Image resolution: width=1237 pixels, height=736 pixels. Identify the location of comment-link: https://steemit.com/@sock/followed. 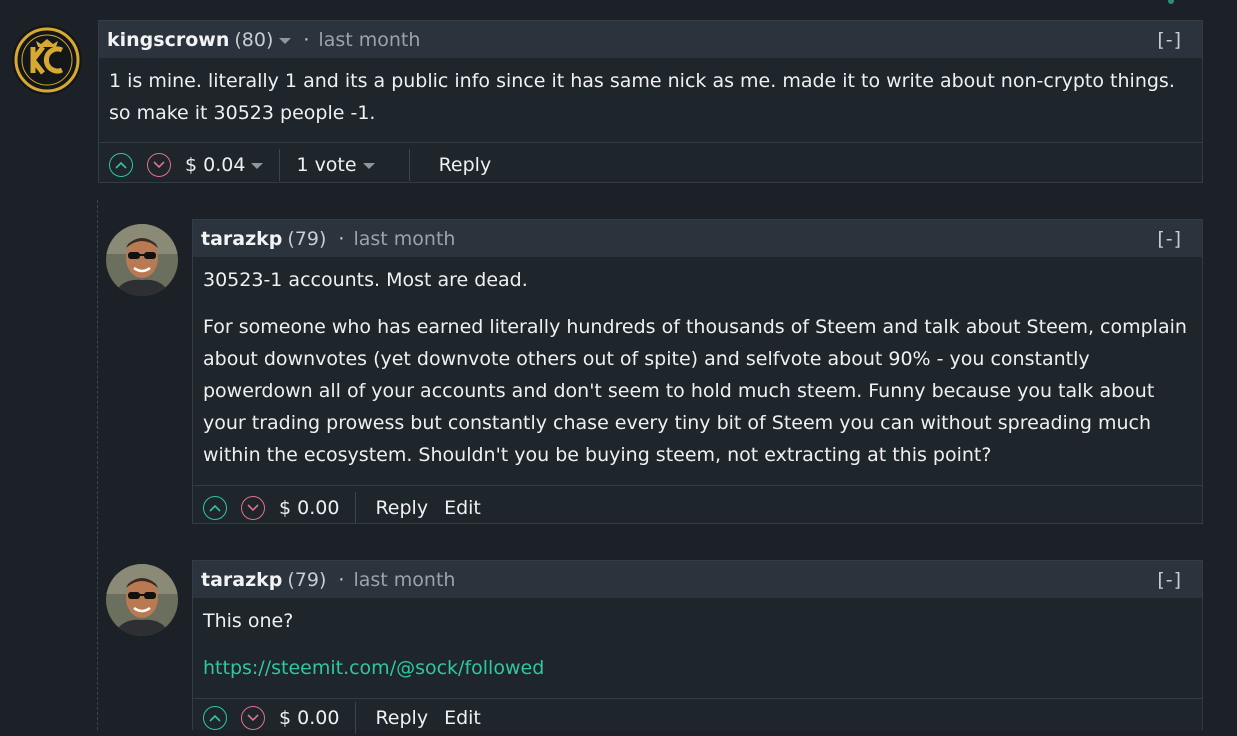
(373, 668).